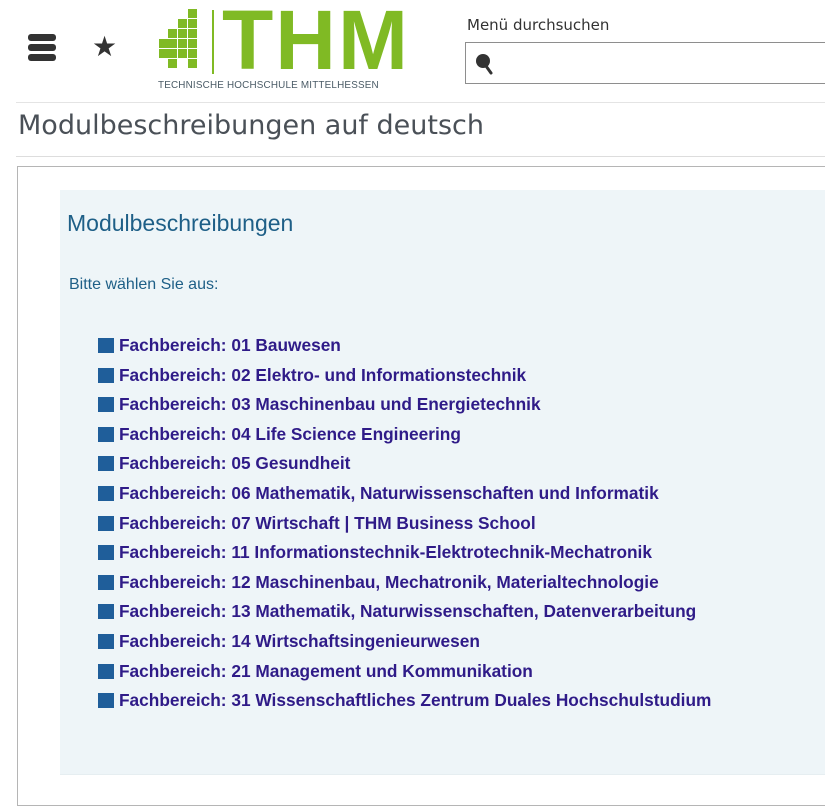 The width and height of the screenshot is (825, 806). Describe the element at coordinates (268, 85) in the screenshot. I see `logo-subtitle: TECHNISCHE HOCHSCHULE MITTELHESSEN` at that location.